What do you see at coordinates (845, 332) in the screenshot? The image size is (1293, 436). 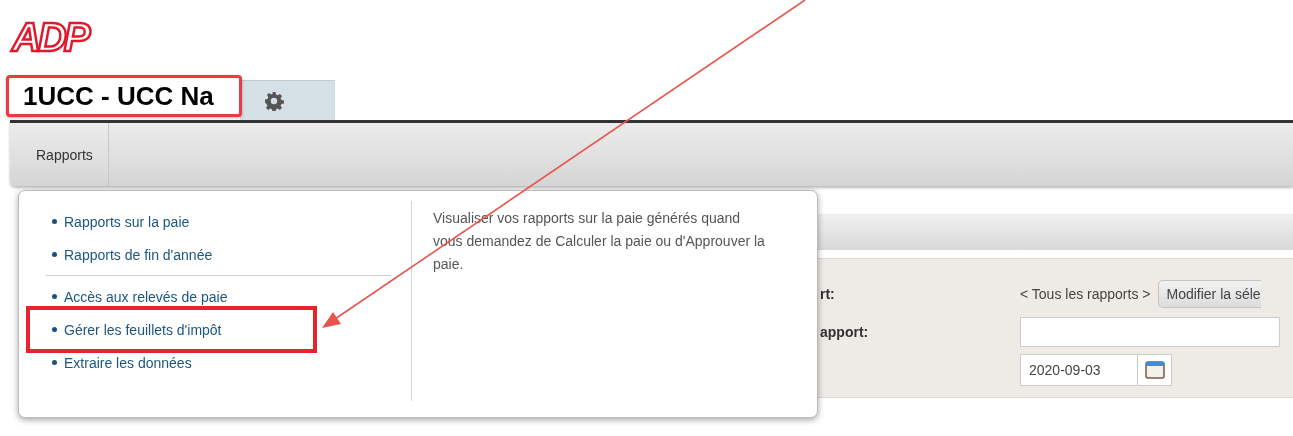 I see `field-label: apport:` at bounding box center [845, 332].